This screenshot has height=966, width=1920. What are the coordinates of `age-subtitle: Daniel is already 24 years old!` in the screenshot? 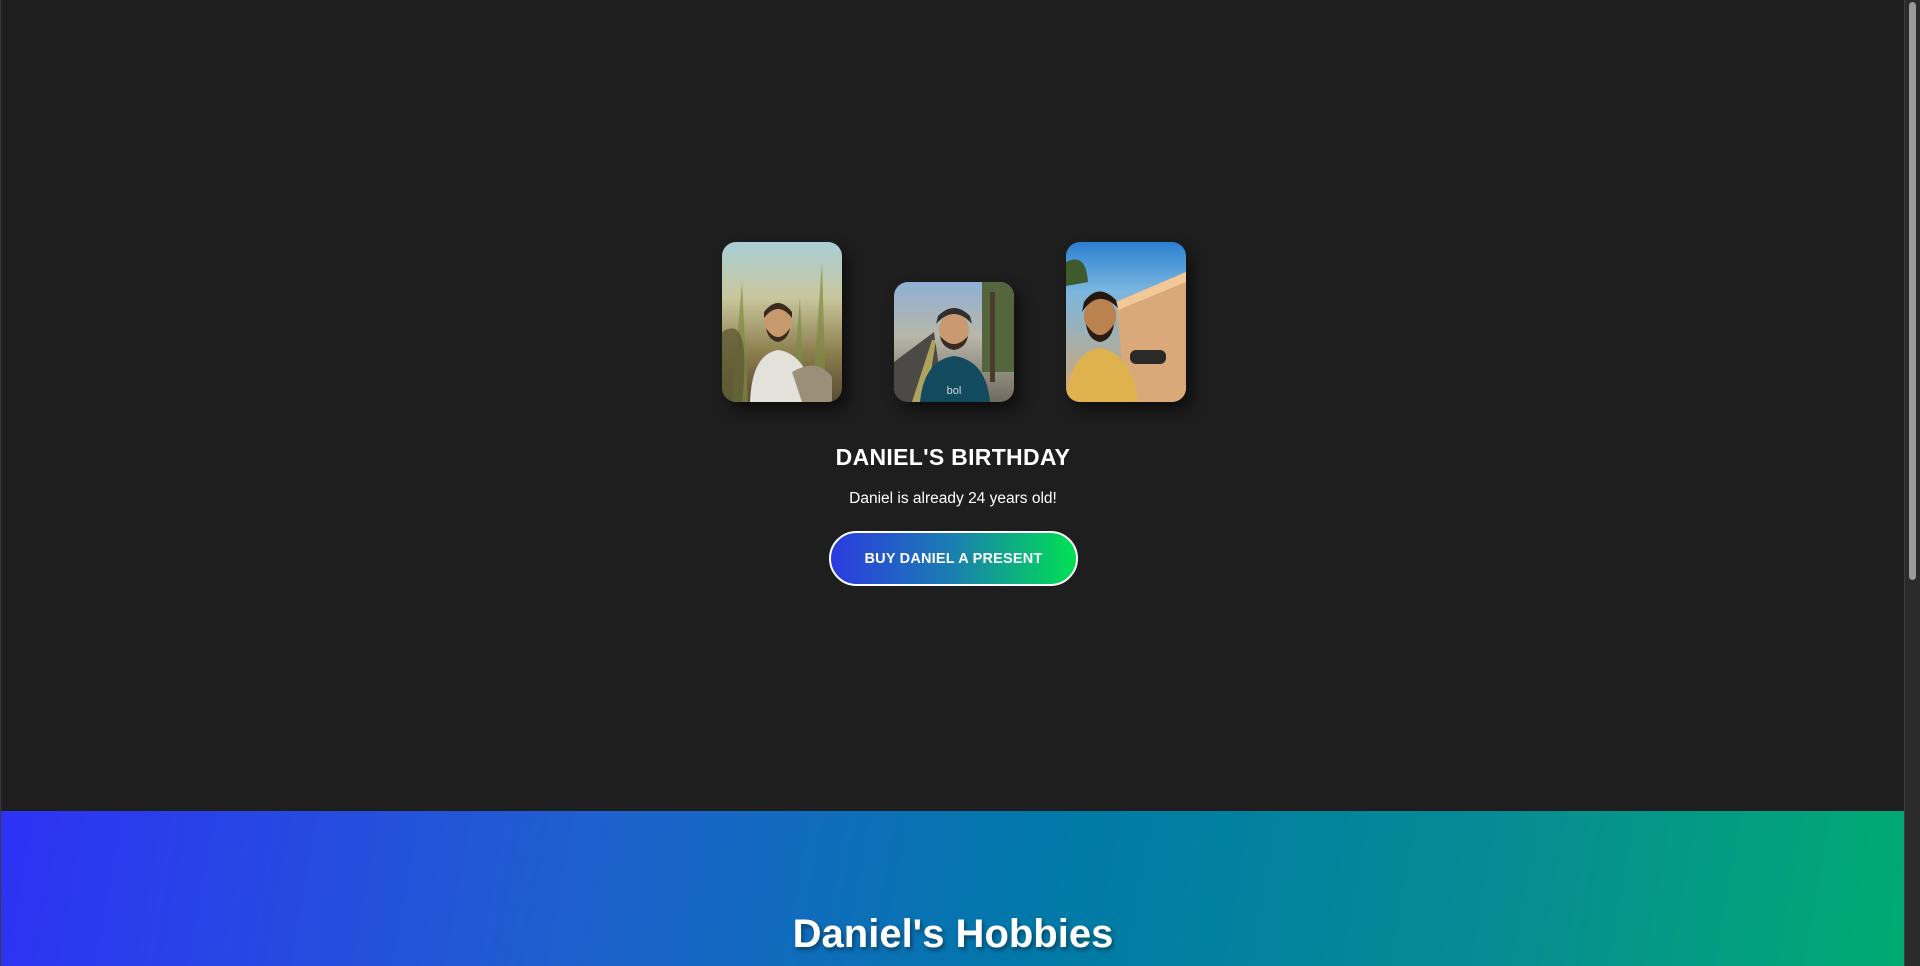 It's located at (953, 498).